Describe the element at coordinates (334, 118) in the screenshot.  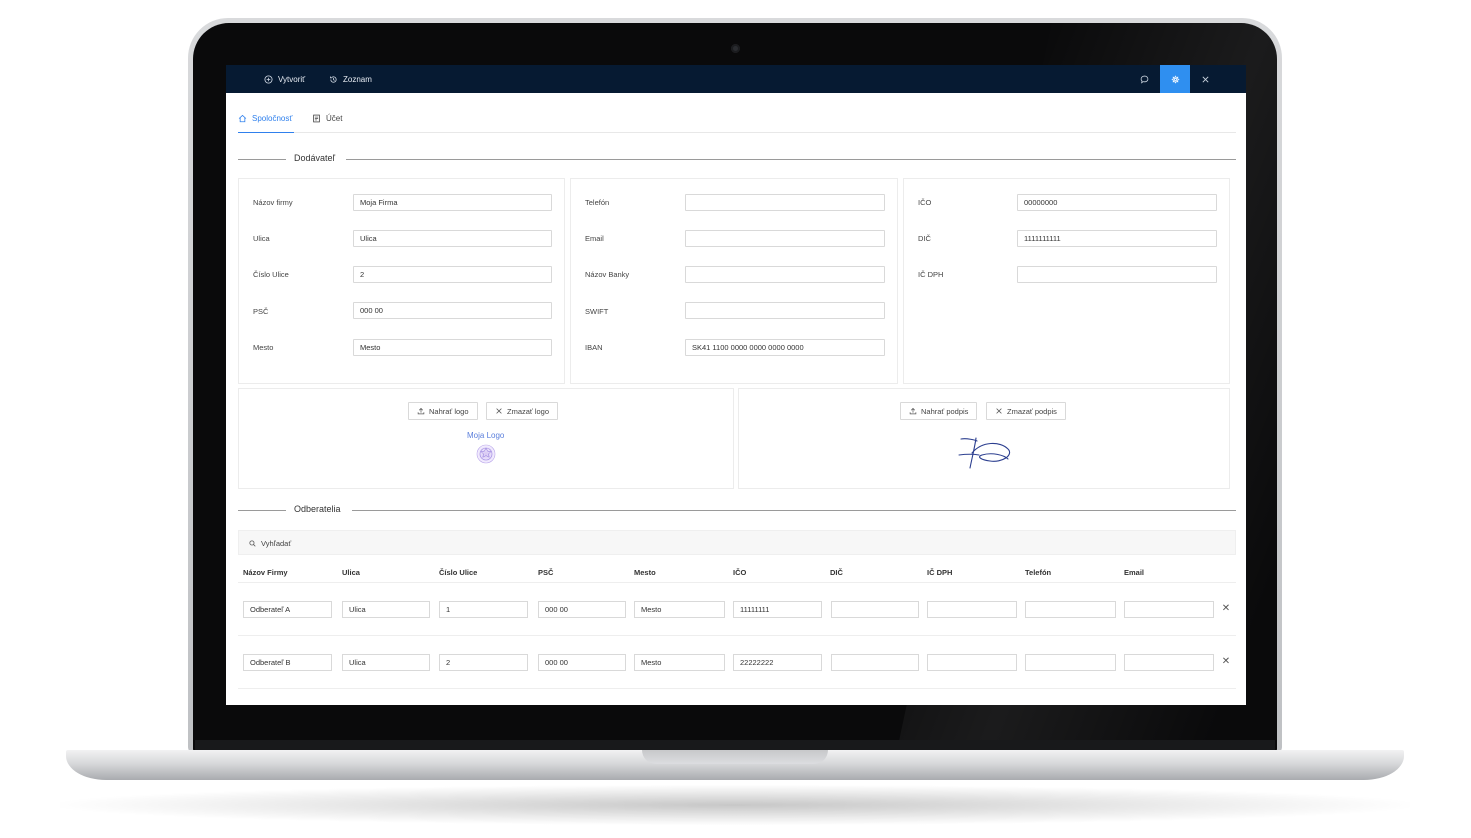
I see `tab-account-label: Účet` at that location.